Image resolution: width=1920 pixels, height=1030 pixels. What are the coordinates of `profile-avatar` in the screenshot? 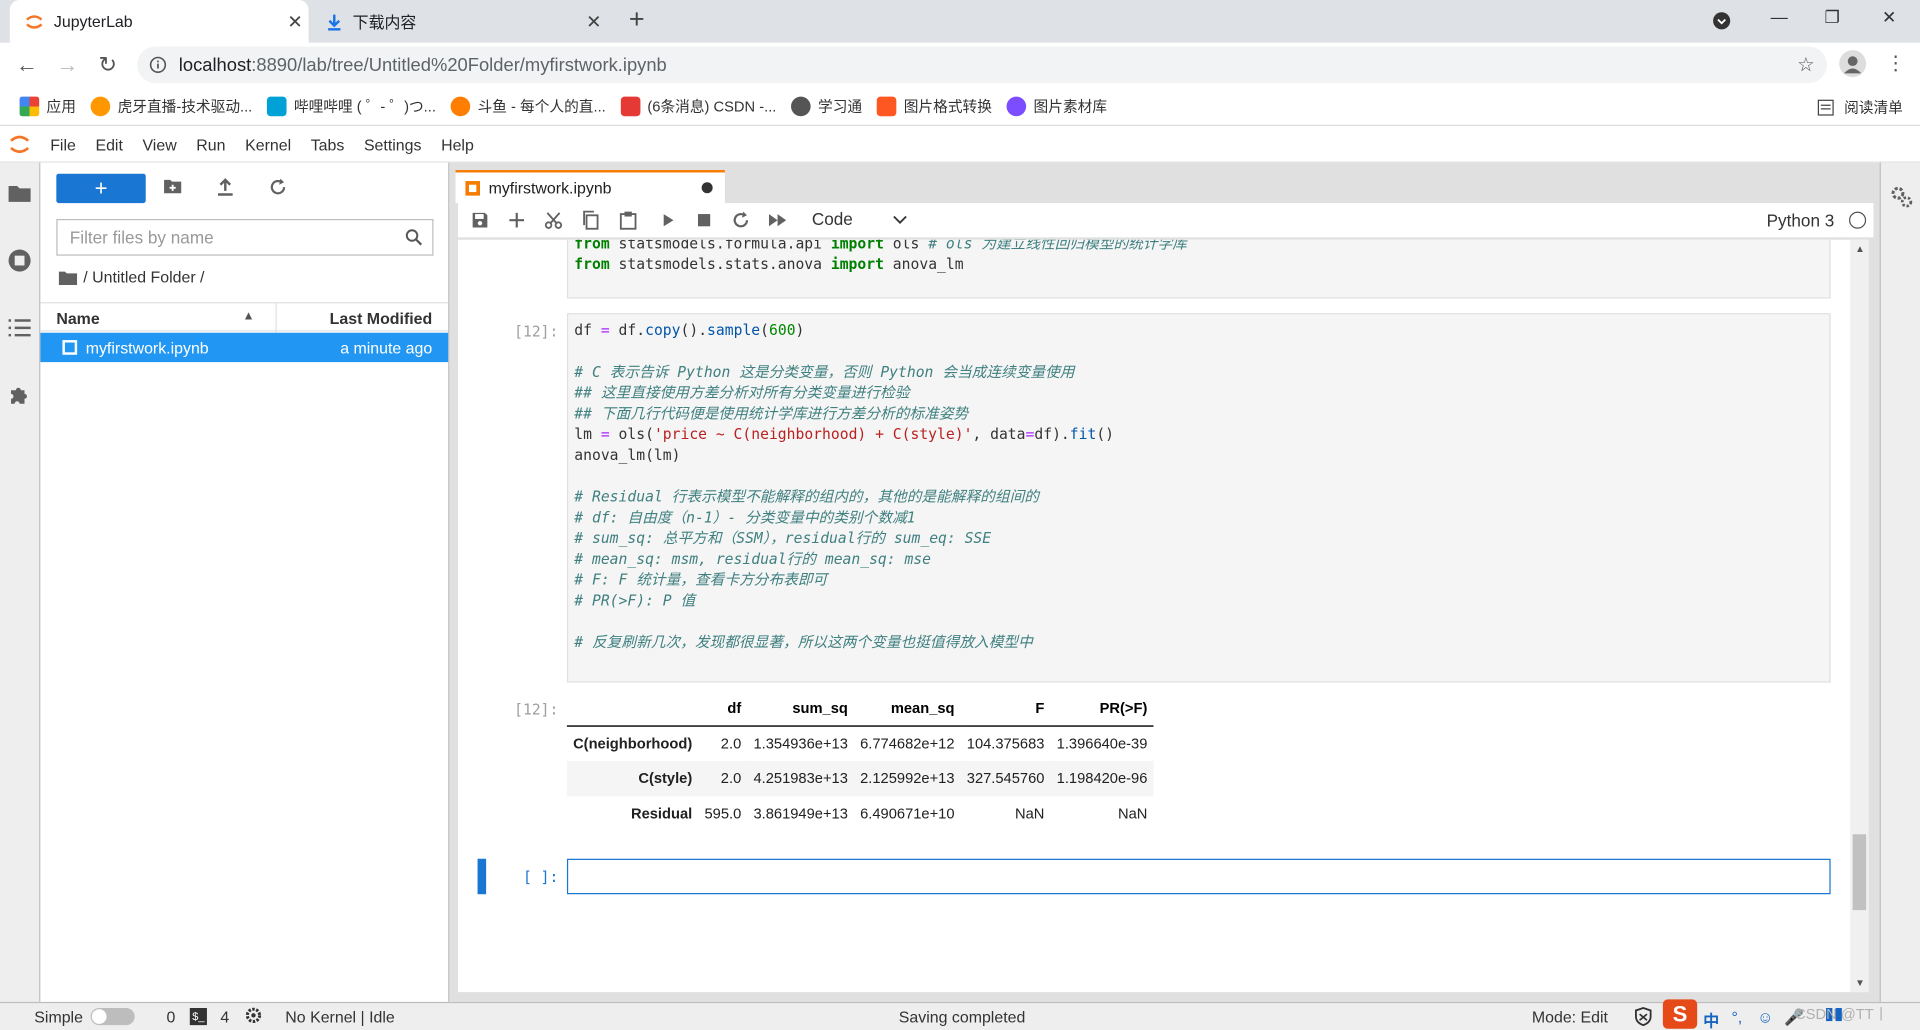 It's located at (1853, 64).